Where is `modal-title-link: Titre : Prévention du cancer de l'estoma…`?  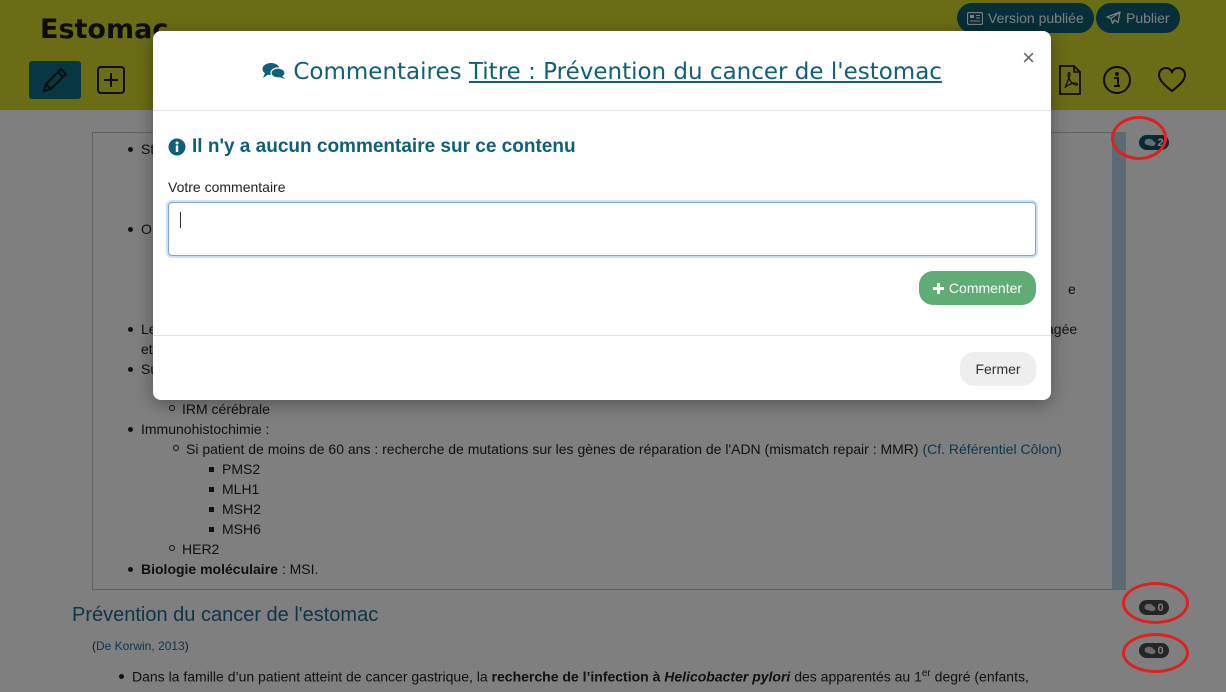 modal-title-link: Titre : Prévention du cancer de l'estoma… is located at coordinates (705, 72).